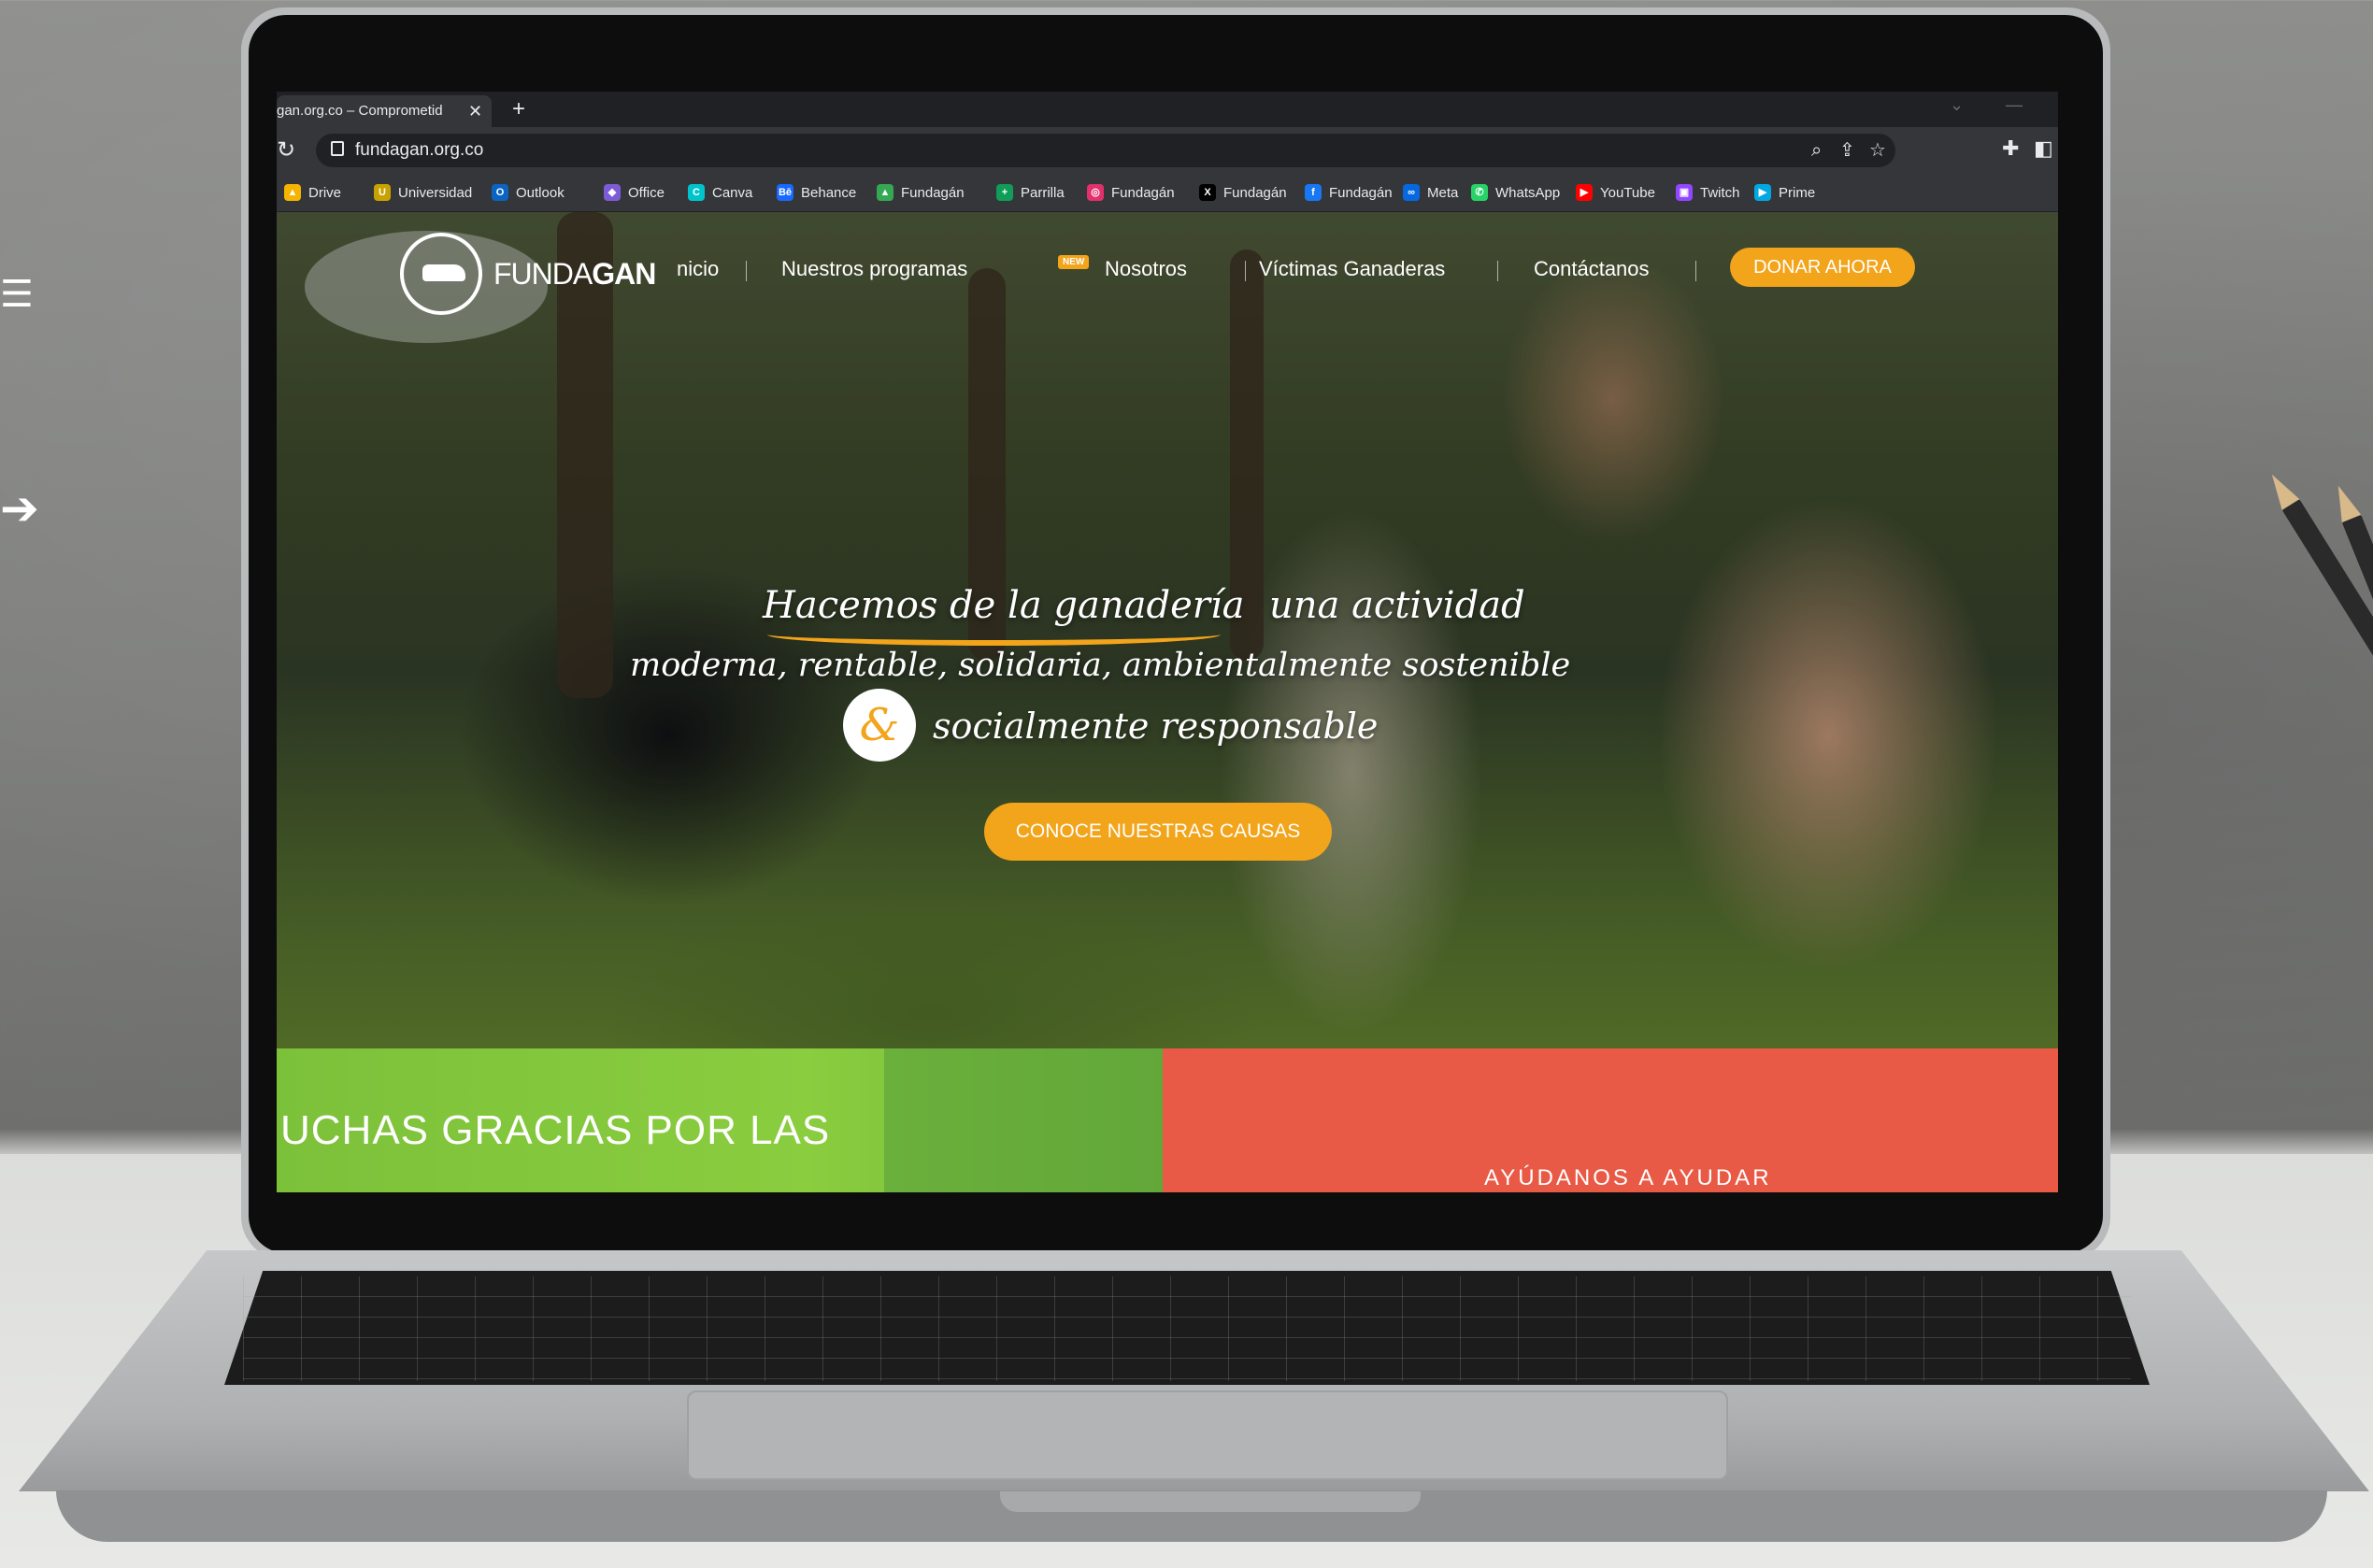 The image size is (2373, 1568). Describe the element at coordinates (1210, 1502) in the screenshot. I see `lid-notch` at that location.